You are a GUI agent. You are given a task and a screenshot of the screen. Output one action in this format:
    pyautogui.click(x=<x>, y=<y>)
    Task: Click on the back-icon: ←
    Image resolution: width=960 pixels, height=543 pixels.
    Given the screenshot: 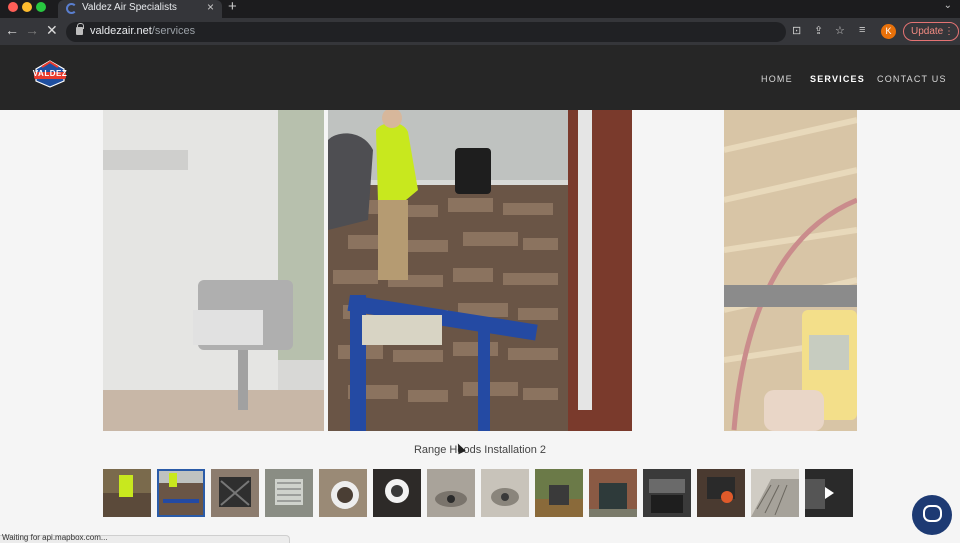 What is the action you would take?
    pyautogui.click(x=12, y=30)
    